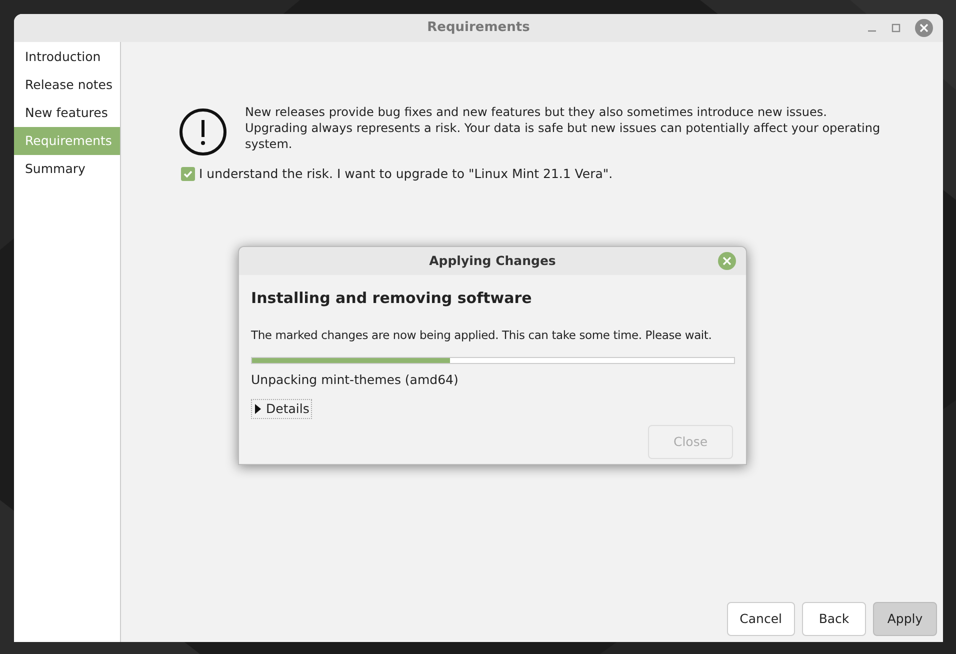  I want to click on sidebar-item: Release notes, so click(67, 85).